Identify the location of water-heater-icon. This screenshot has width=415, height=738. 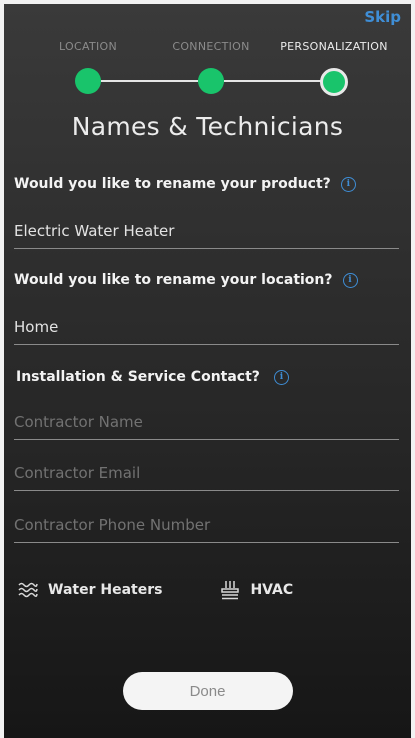
(28, 590).